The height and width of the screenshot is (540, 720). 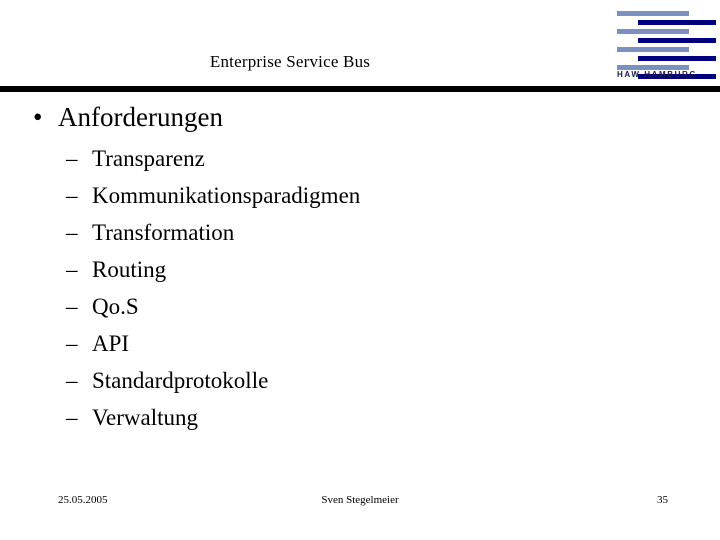 I want to click on footer-page-number: 35, so click(x=662, y=500).